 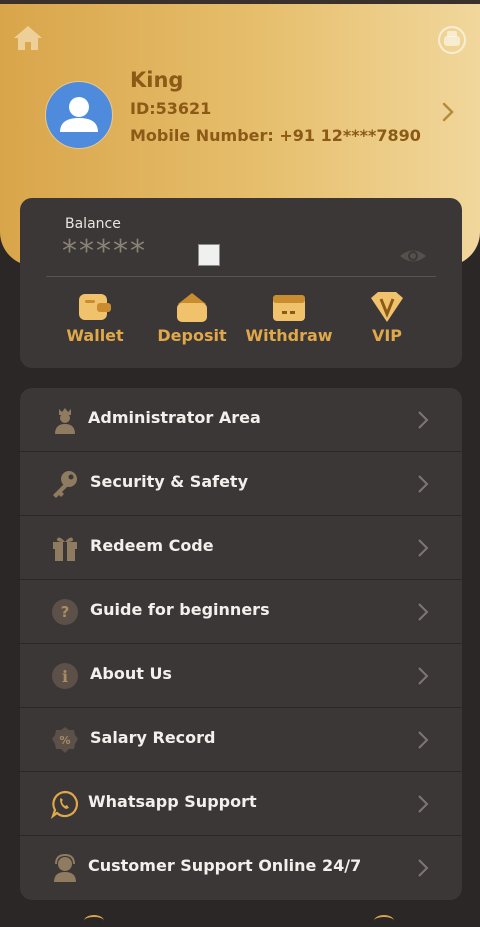 I want to click on wallet-button: Wallet, so click(x=95, y=321).